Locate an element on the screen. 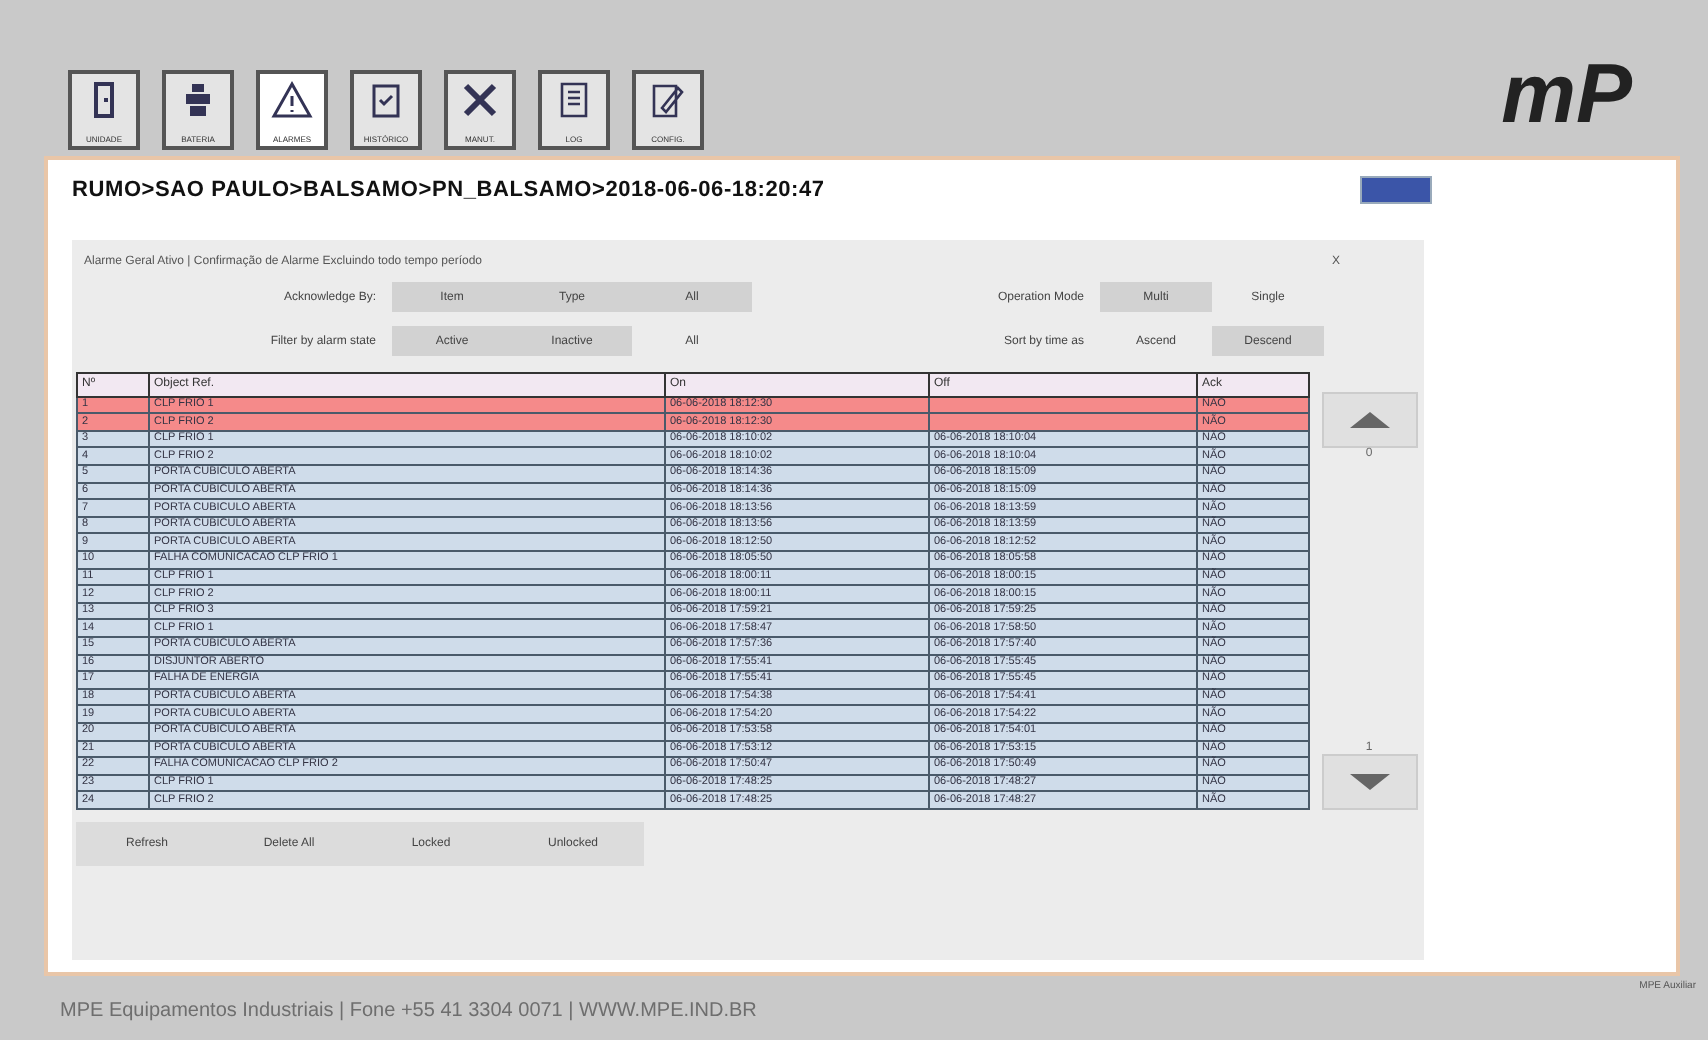 The width and height of the screenshot is (1708, 1040). logo: mP is located at coordinates (1566, 93).